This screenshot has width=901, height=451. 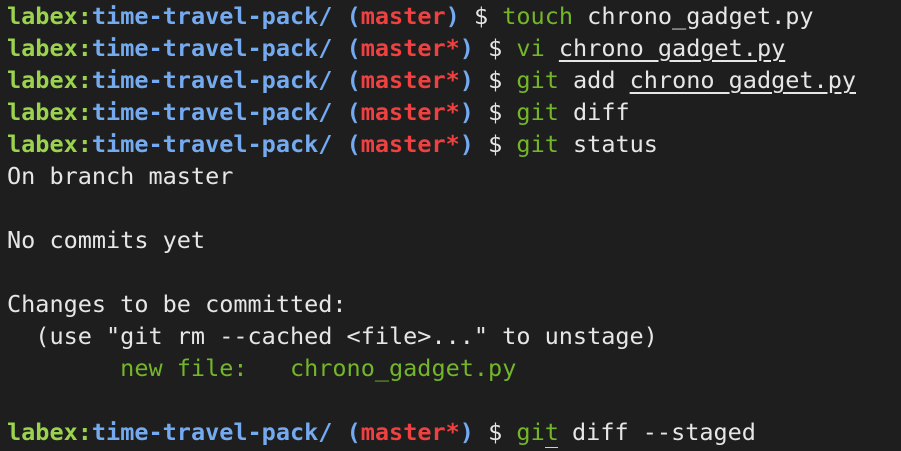 I want to click on command-args: diff --staged, so click(x=664, y=432).